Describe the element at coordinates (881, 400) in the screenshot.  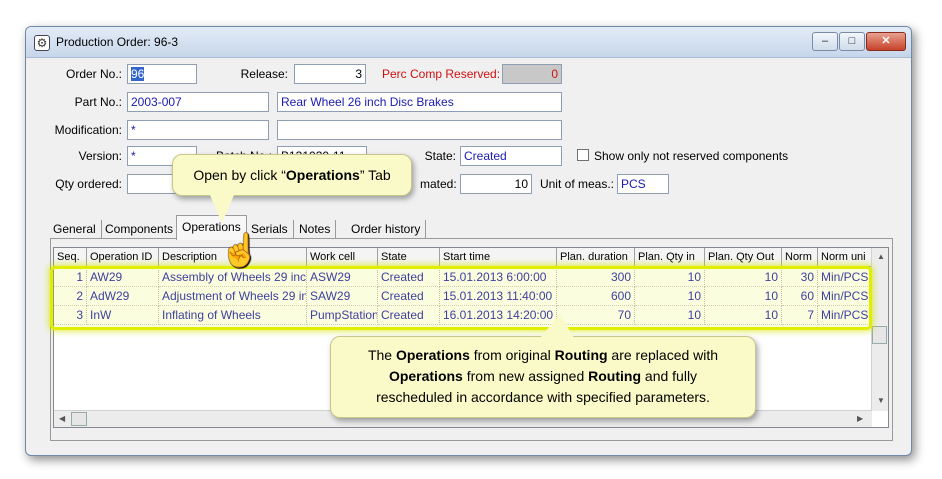
I see `scroll-down-icon: ▼` at that location.